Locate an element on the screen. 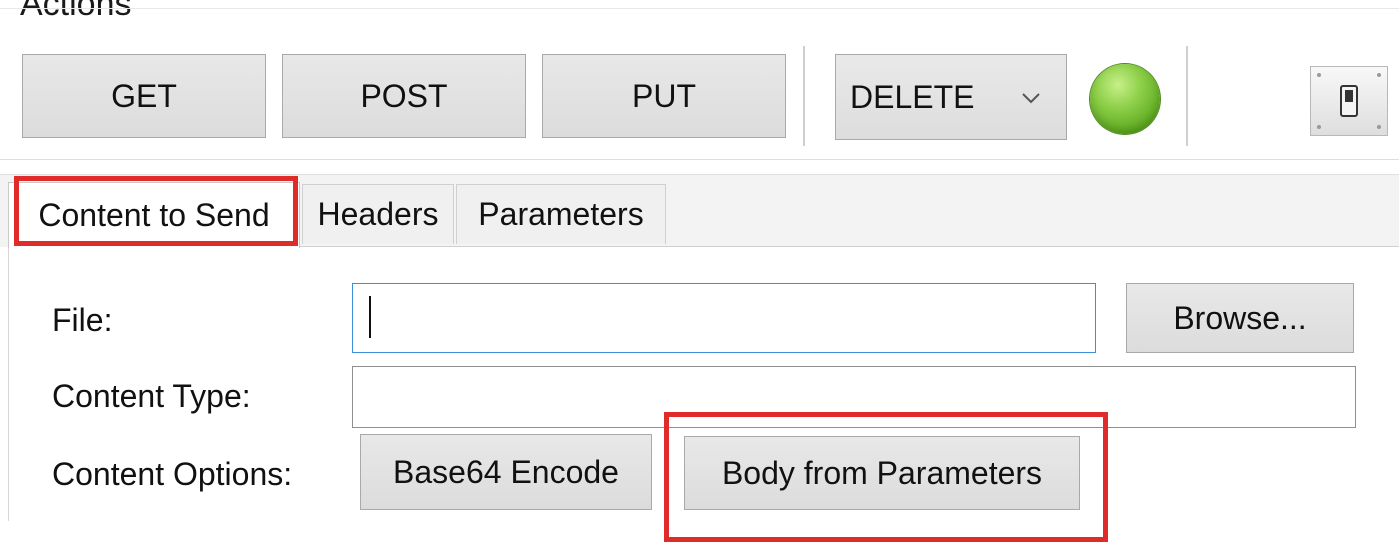 This screenshot has height=542, width=1399. content-options-label: Content Options: is located at coordinates (172, 474).